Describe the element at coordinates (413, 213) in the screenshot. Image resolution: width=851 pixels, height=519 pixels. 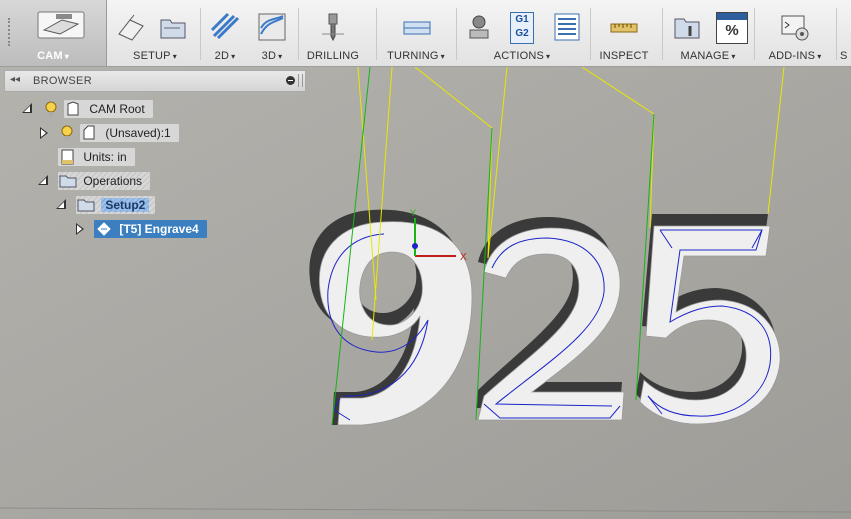
I see `axis-y-label: Y` at that location.